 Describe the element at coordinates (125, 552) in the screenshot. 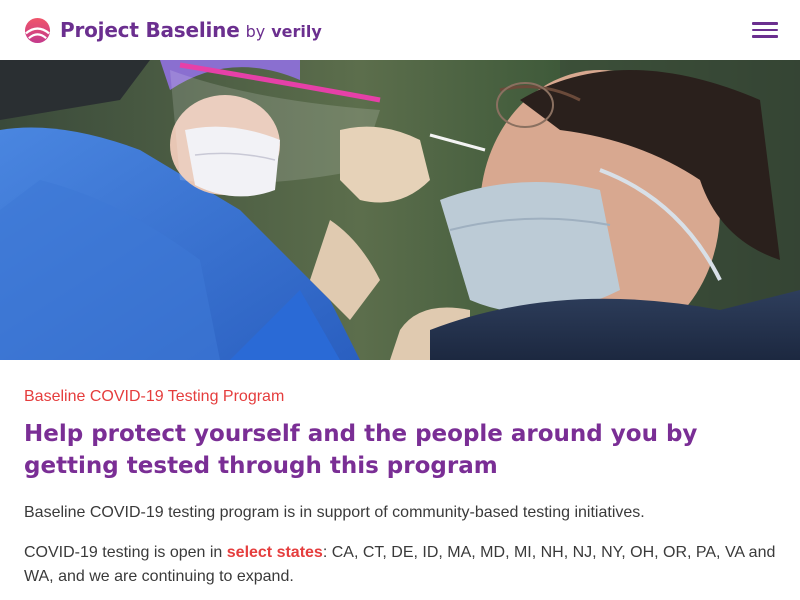

I see `availability-prefix: COVID-19 testing is open in` at that location.